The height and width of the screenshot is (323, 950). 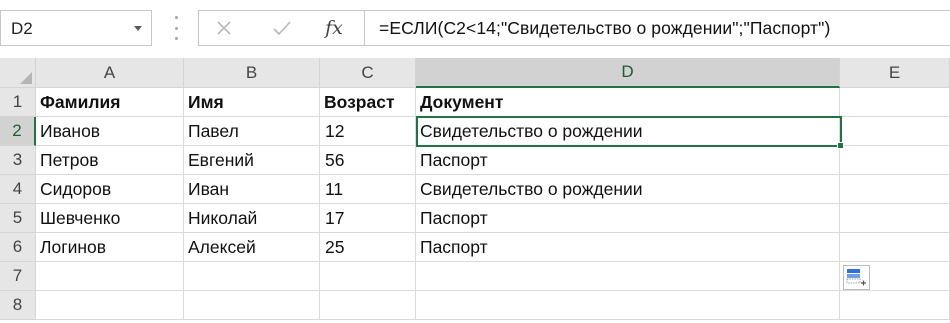 What do you see at coordinates (840, 145) in the screenshot?
I see `fill-handle` at bounding box center [840, 145].